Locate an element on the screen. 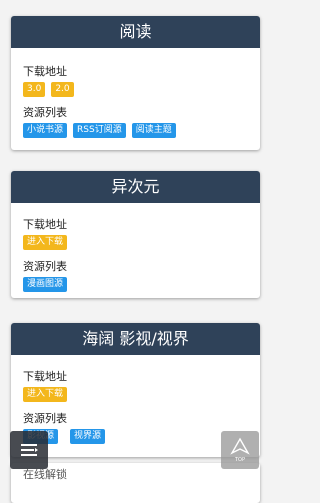  card-title: 异次元 is located at coordinates (135, 187).